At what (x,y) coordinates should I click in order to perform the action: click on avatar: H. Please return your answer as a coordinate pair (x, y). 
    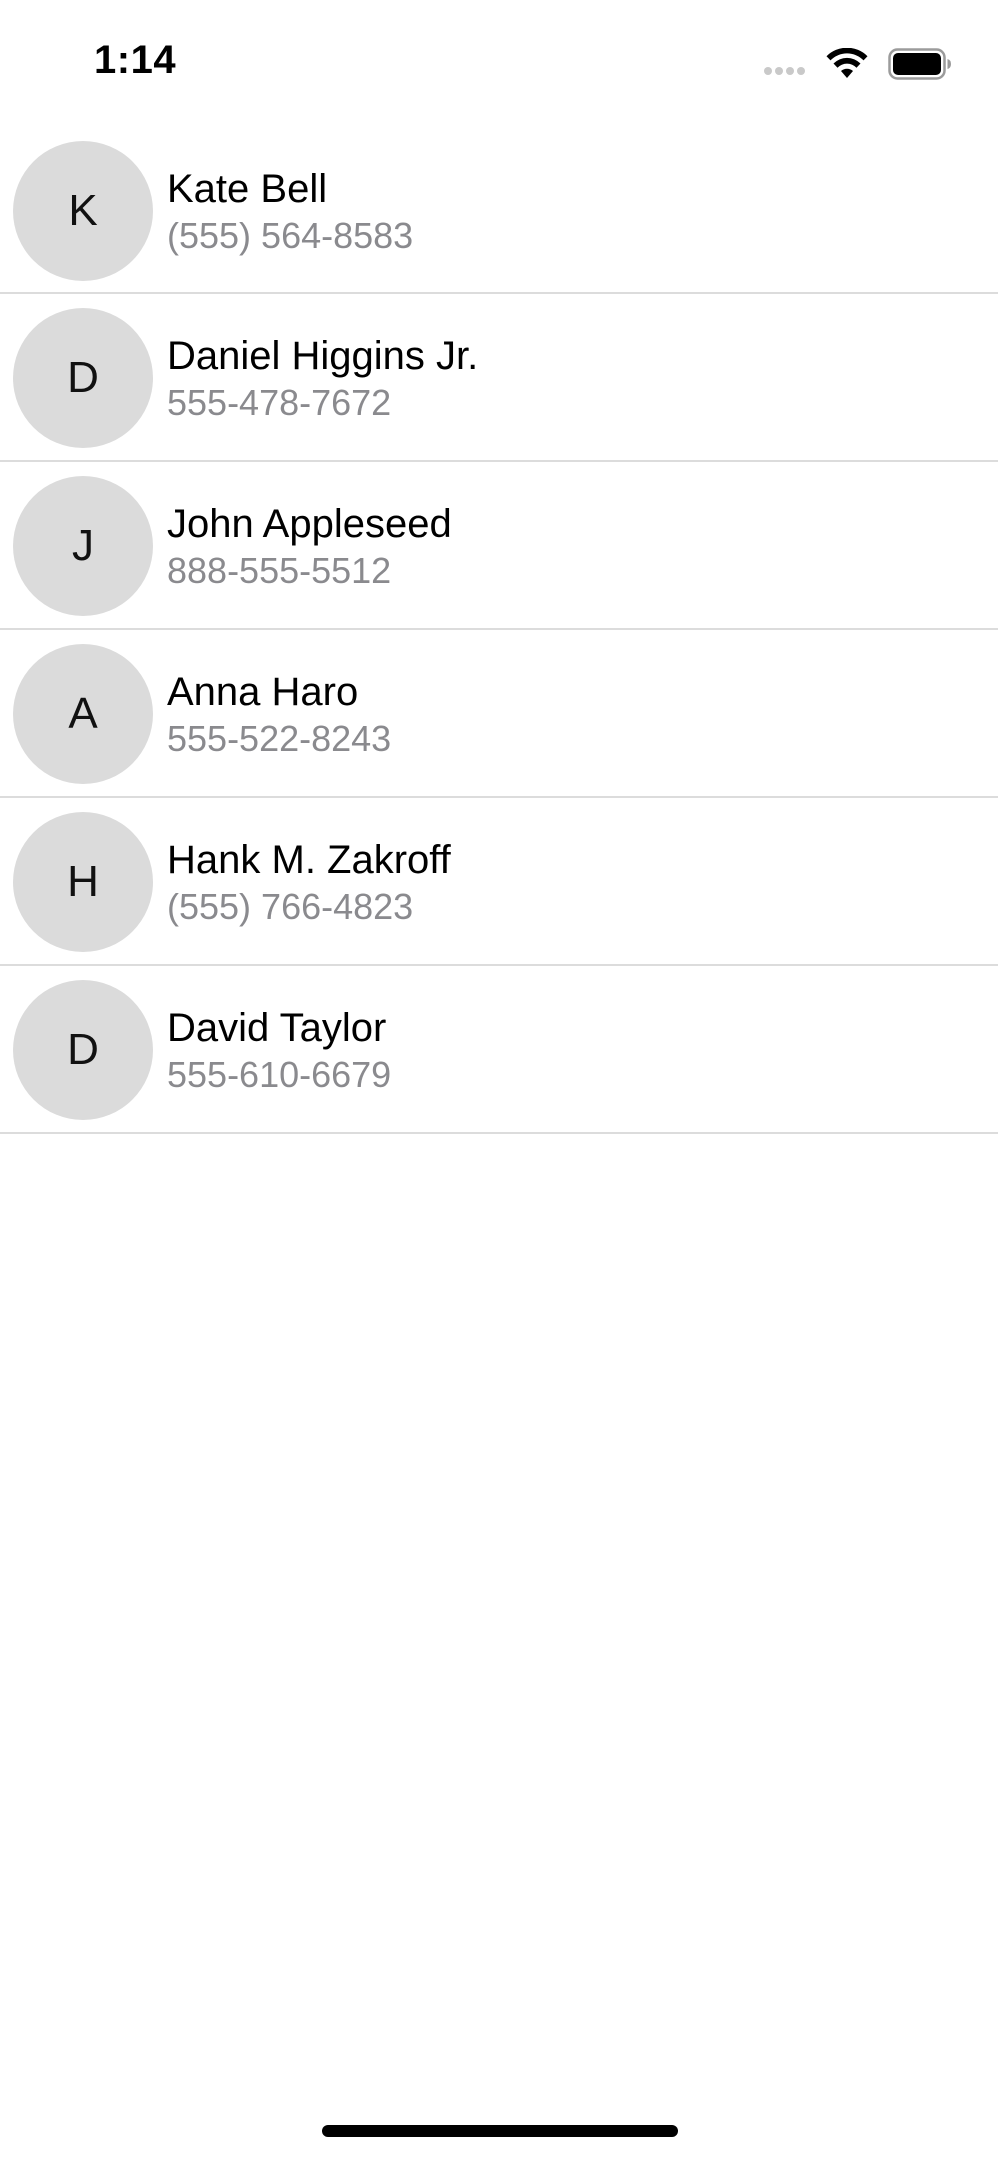
    Looking at the image, I should click on (83, 882).